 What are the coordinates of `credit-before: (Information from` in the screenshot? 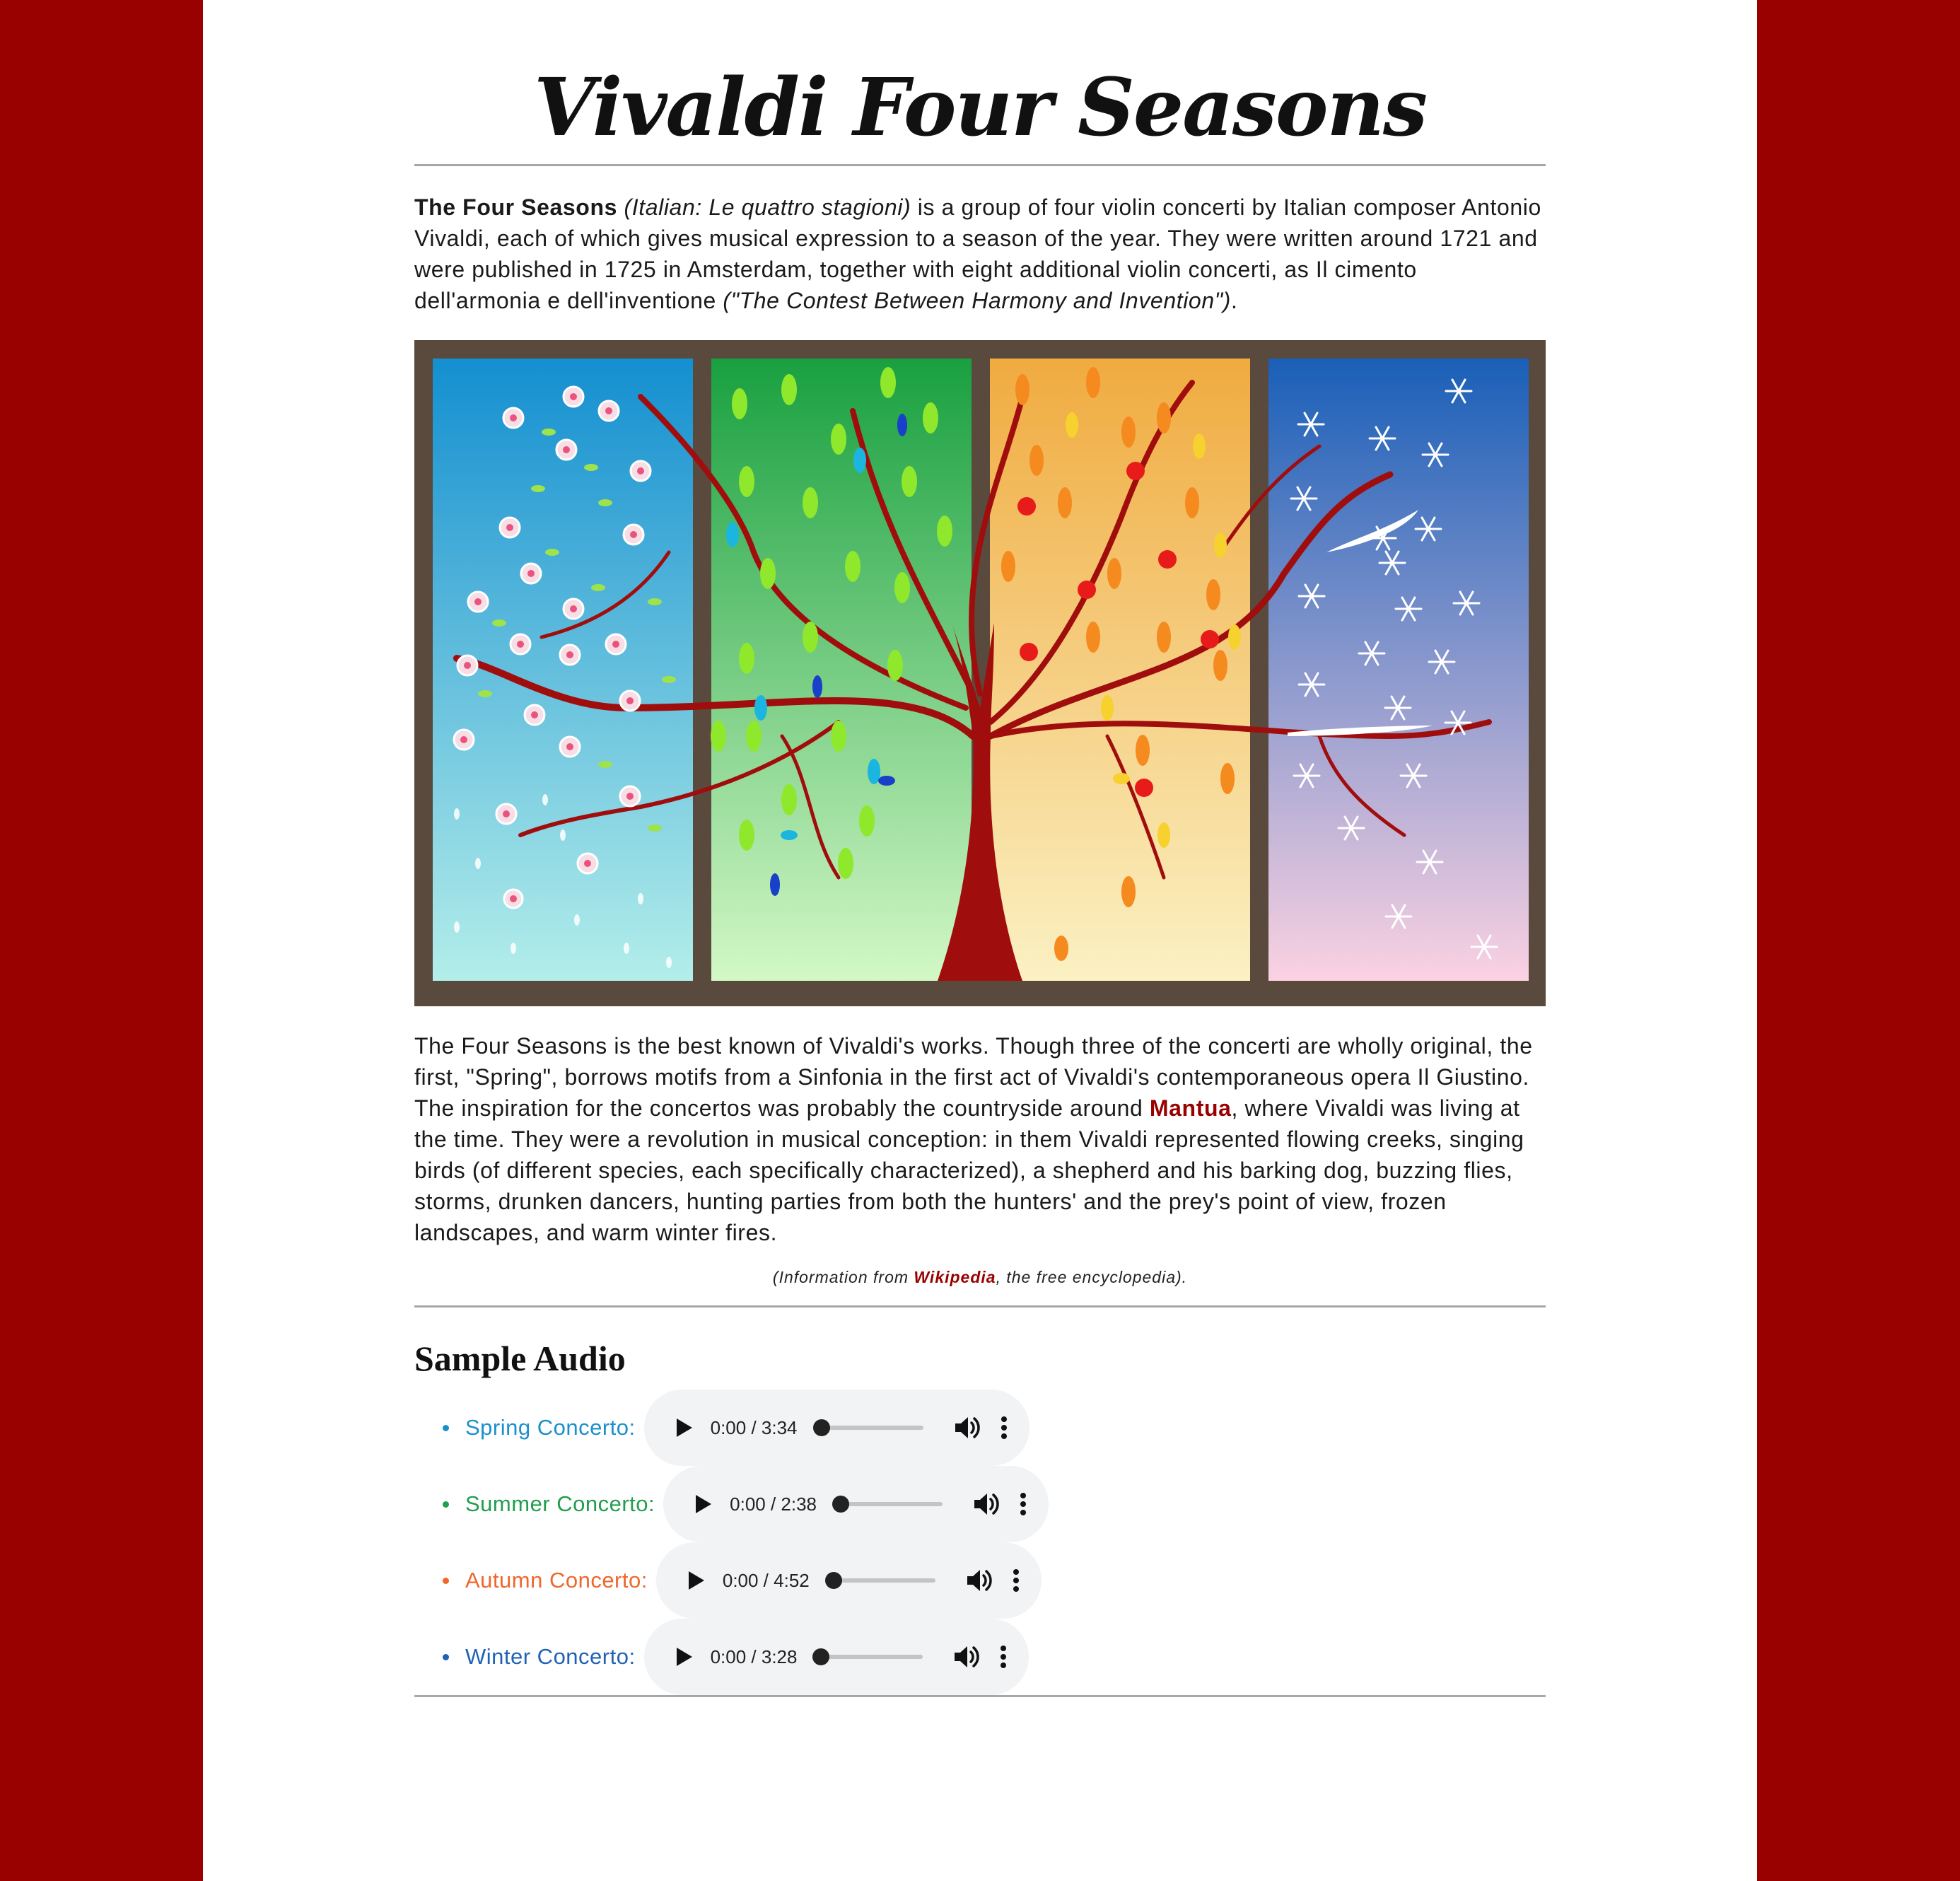 It's located at (843, 1277).